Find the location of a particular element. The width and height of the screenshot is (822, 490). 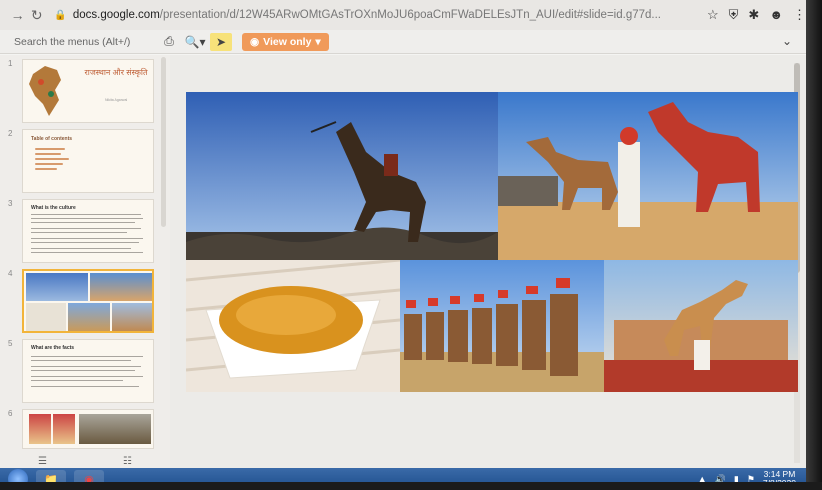

filmstrip-scrollbar is located at coordinates (163, 142).